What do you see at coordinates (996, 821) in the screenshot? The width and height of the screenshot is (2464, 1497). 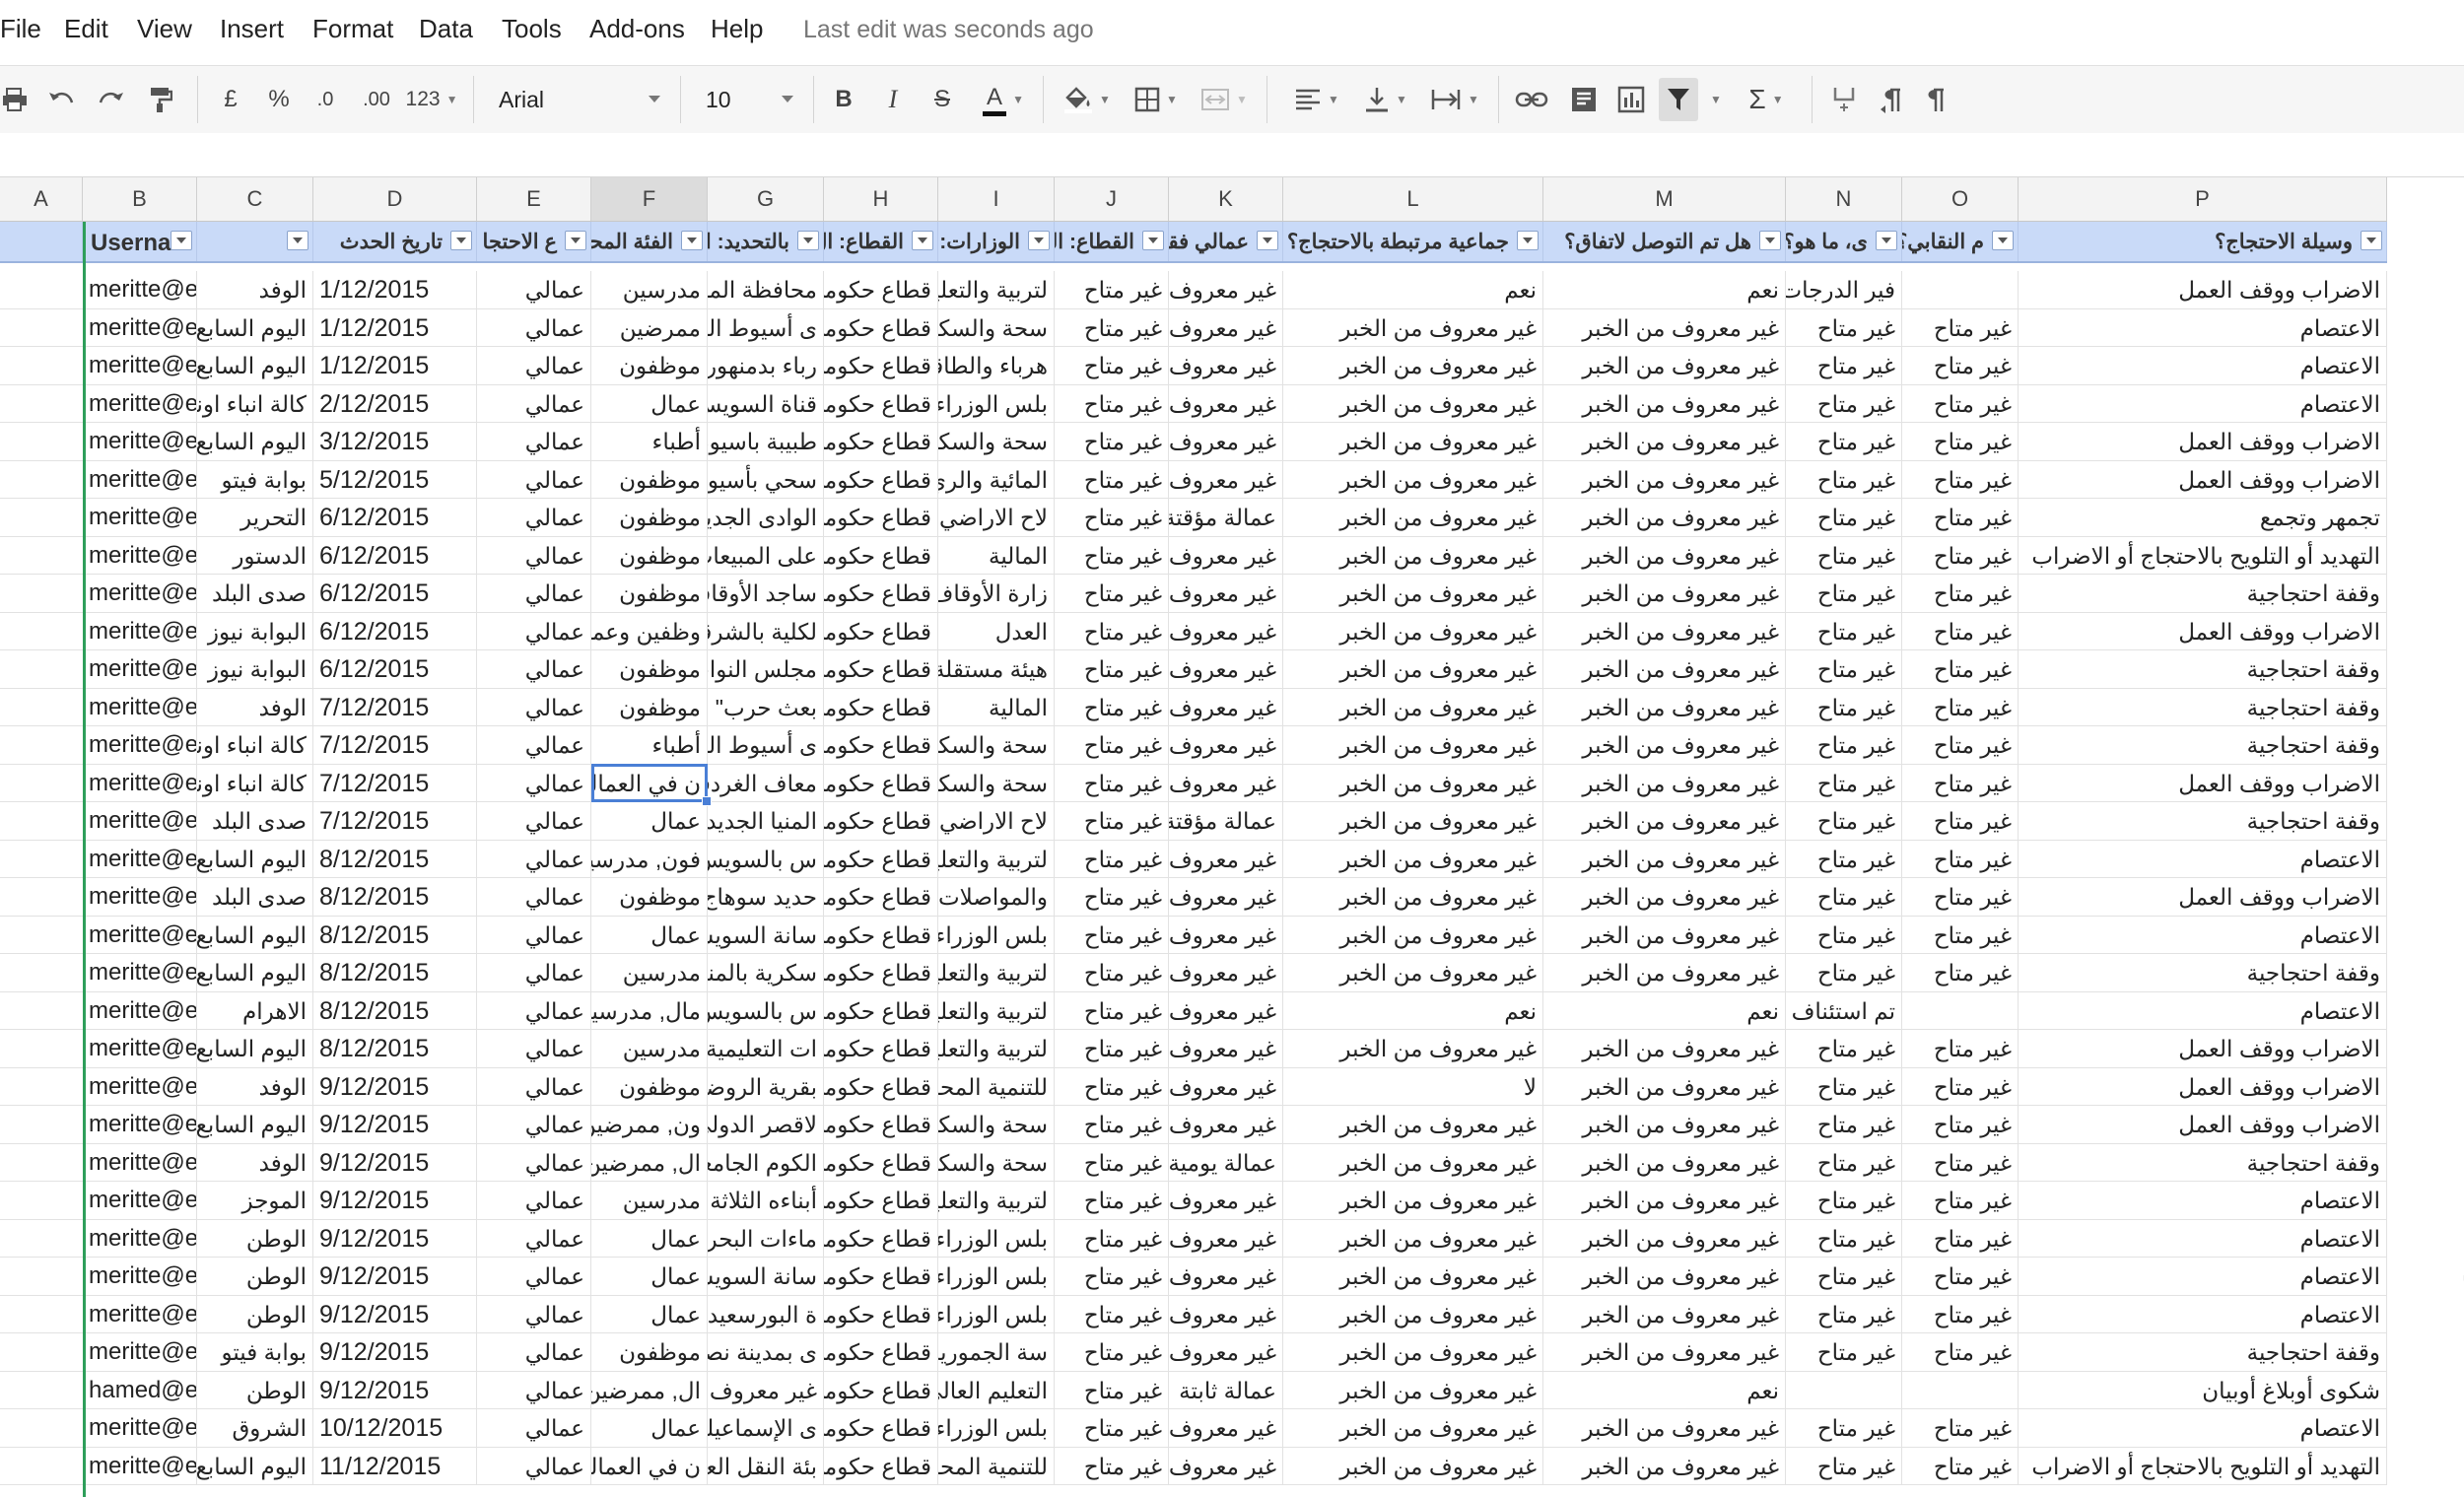 I see `cell-i: لاح الاراضي` at bounding box center [996, 821].